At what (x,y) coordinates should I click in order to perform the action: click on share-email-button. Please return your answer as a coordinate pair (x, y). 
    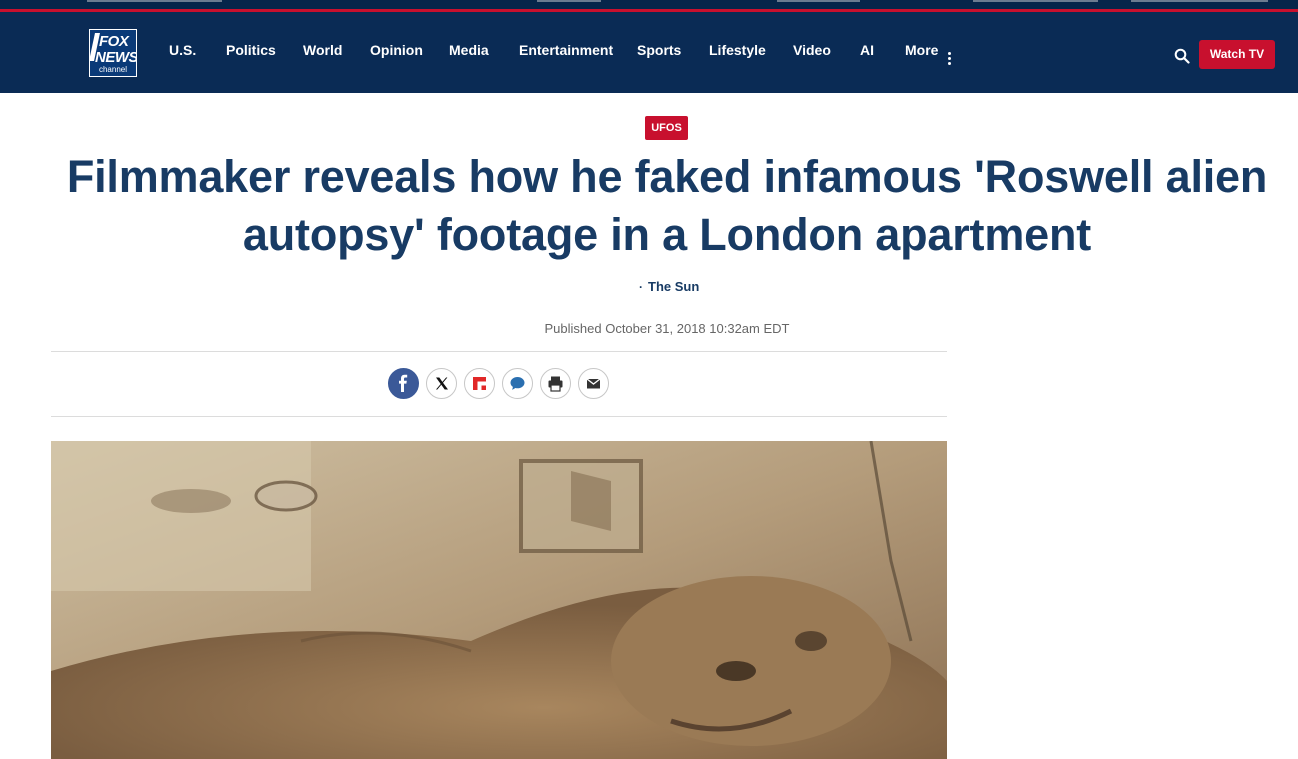
    Looking at the image, I should click on (593, 383).